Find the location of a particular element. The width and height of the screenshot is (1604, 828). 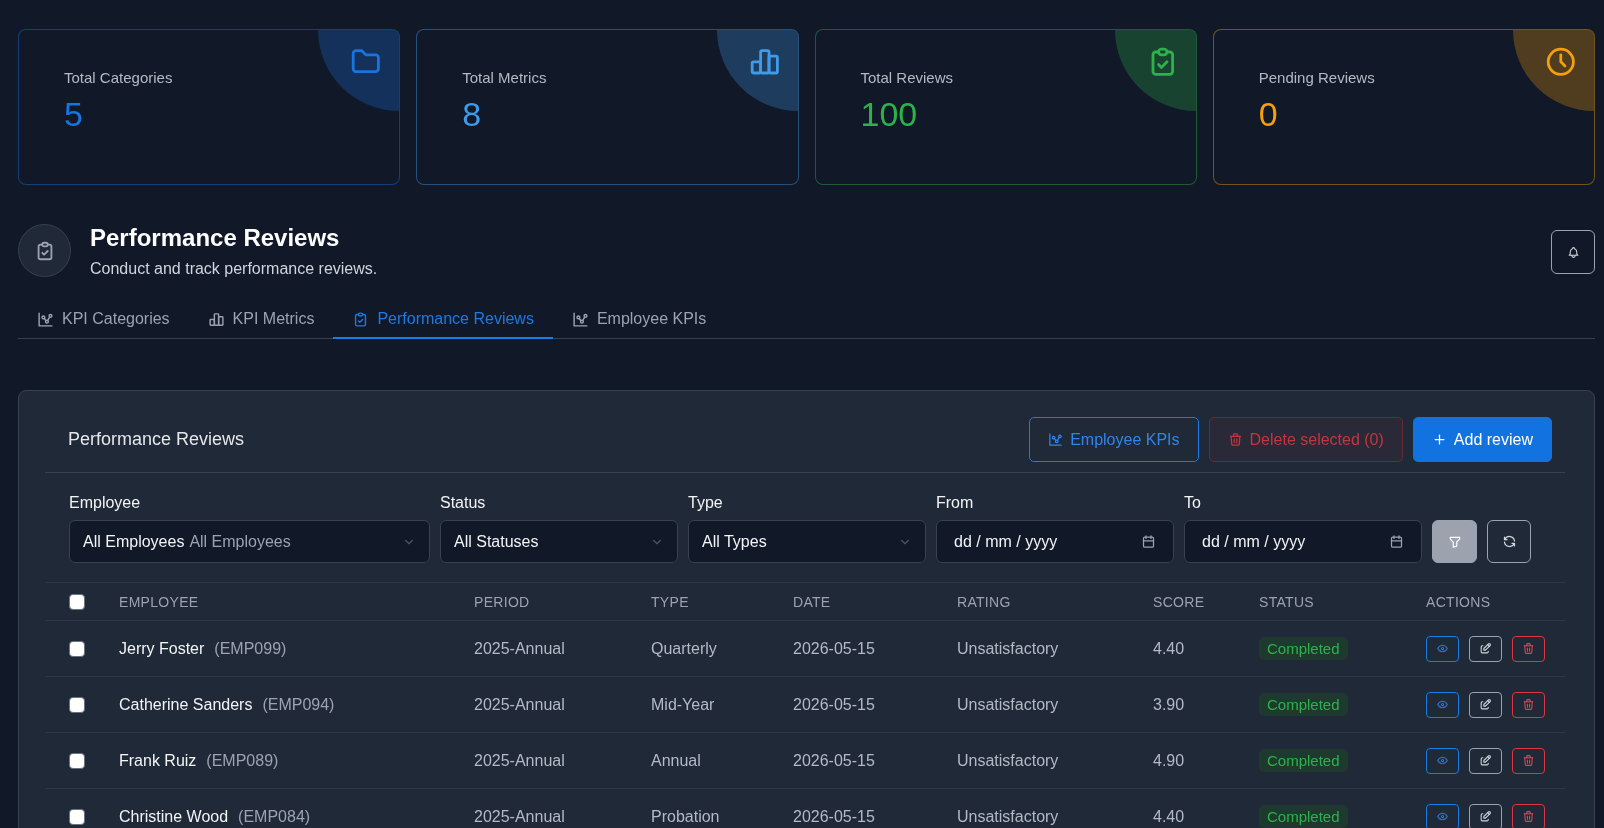

tab: KPI Metrics is located at coordinates (261, 319).